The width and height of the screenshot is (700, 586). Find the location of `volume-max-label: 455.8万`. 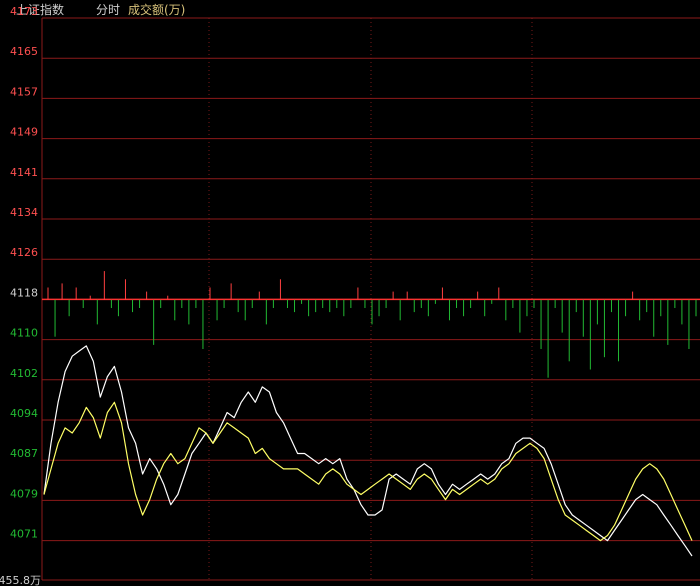

volume-max-label: 455.8万 is located at coordinates (20, 580).